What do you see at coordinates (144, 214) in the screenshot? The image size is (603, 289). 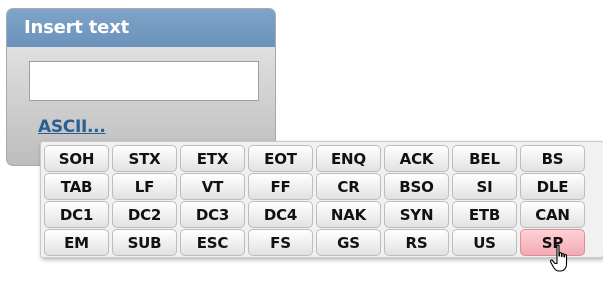 I see `ascii-key-dc2: DC2` at bounding box center [144, 214].